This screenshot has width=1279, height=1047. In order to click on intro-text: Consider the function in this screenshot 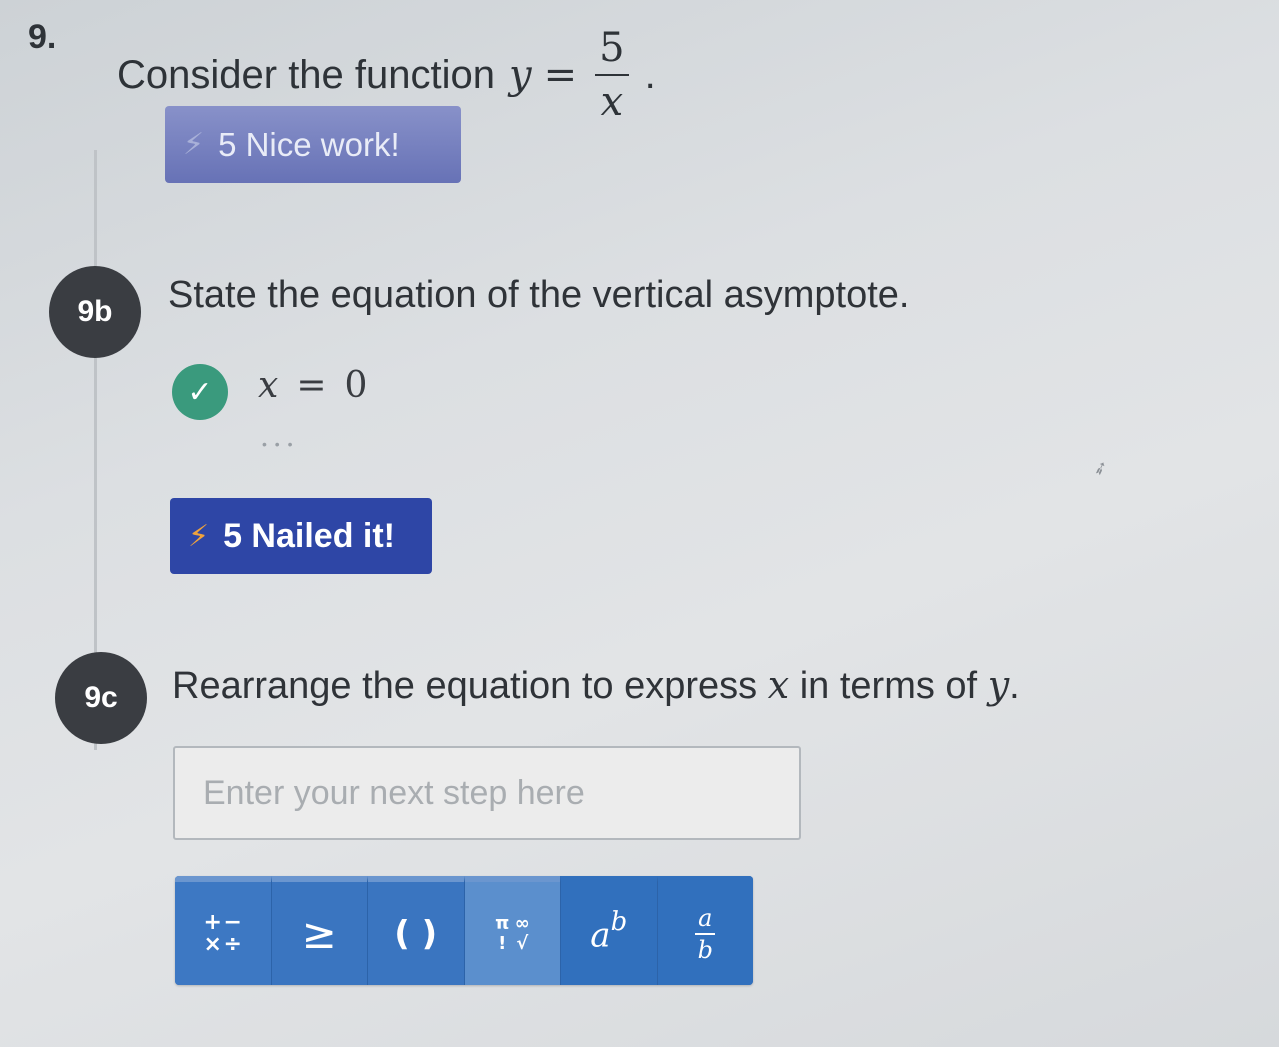, I will do `click(306, 74)`.